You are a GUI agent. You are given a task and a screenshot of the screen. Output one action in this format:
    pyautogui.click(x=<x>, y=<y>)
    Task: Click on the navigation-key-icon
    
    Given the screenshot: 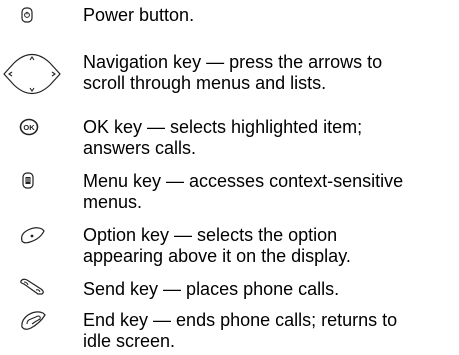 What is the action you would take?
    pyautogui.click(x=30, y=72)
    